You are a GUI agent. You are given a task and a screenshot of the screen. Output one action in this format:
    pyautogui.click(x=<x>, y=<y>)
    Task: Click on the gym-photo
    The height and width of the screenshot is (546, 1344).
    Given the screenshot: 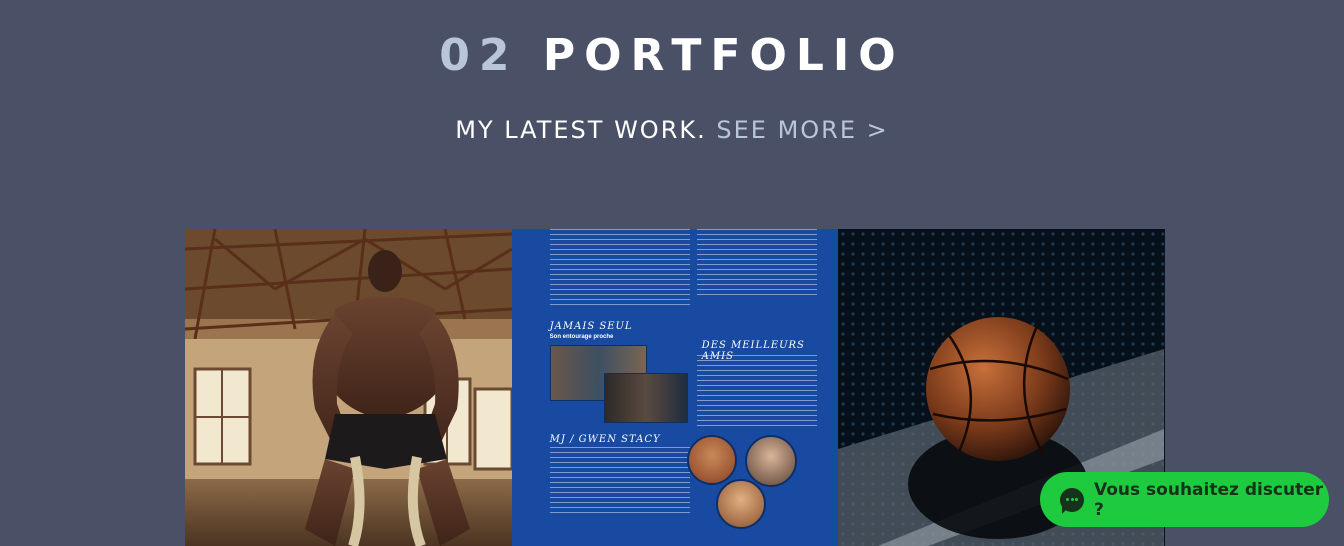 What is the action you would take?
    pyautogui.click(x=348, y=387)
    